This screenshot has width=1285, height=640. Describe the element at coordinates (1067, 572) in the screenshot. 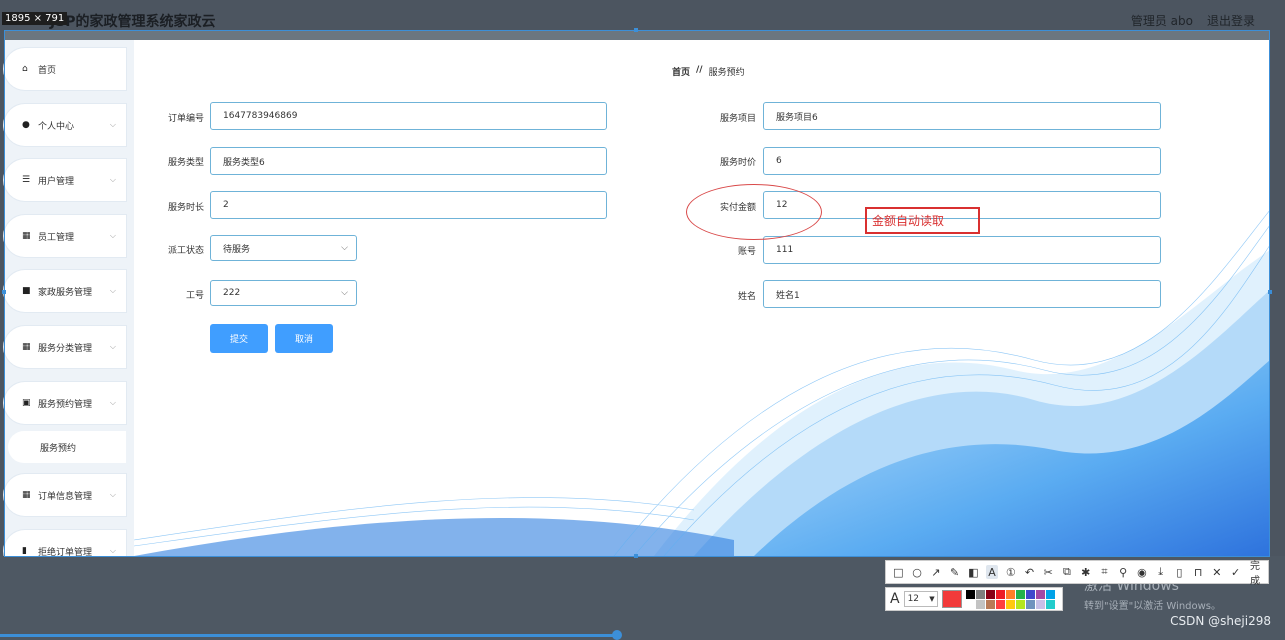

I see `ocr-icon: ⧉` at that location.